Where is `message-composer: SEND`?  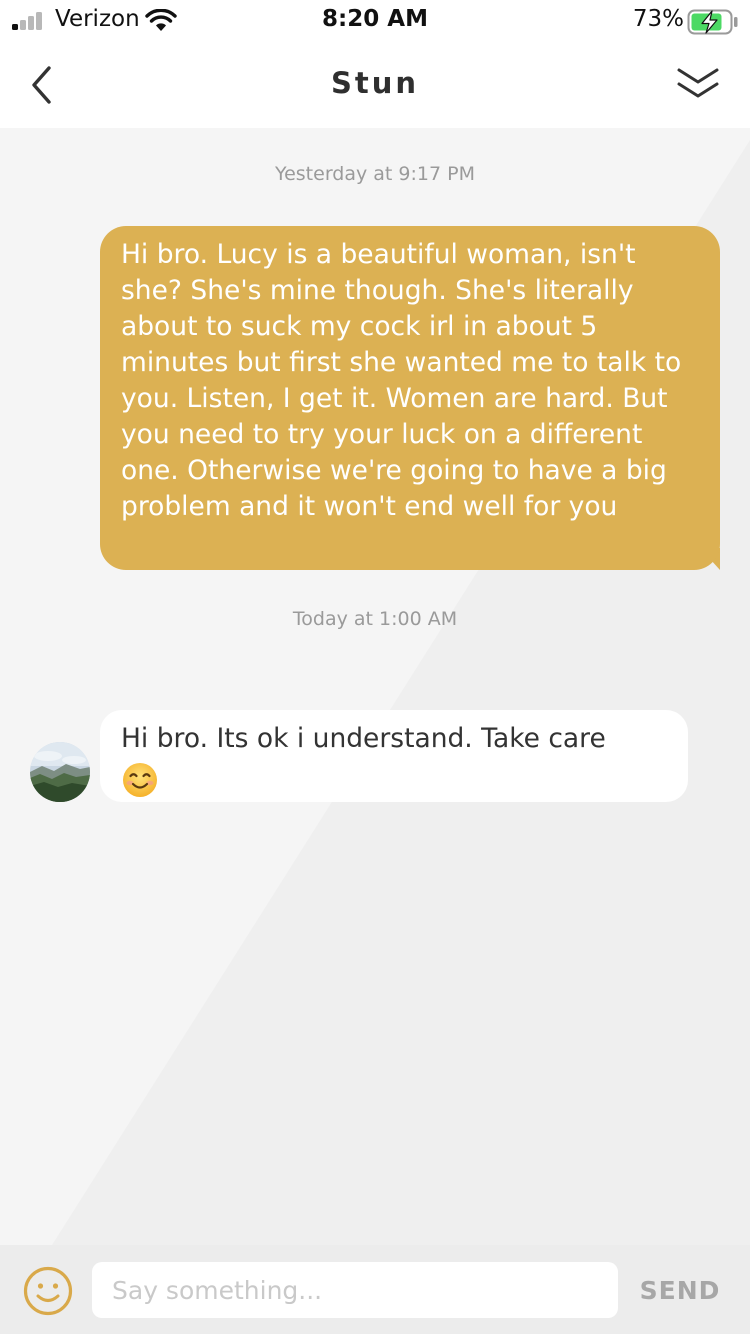 message-composer: SEND is located at coordinates (375, 1289).